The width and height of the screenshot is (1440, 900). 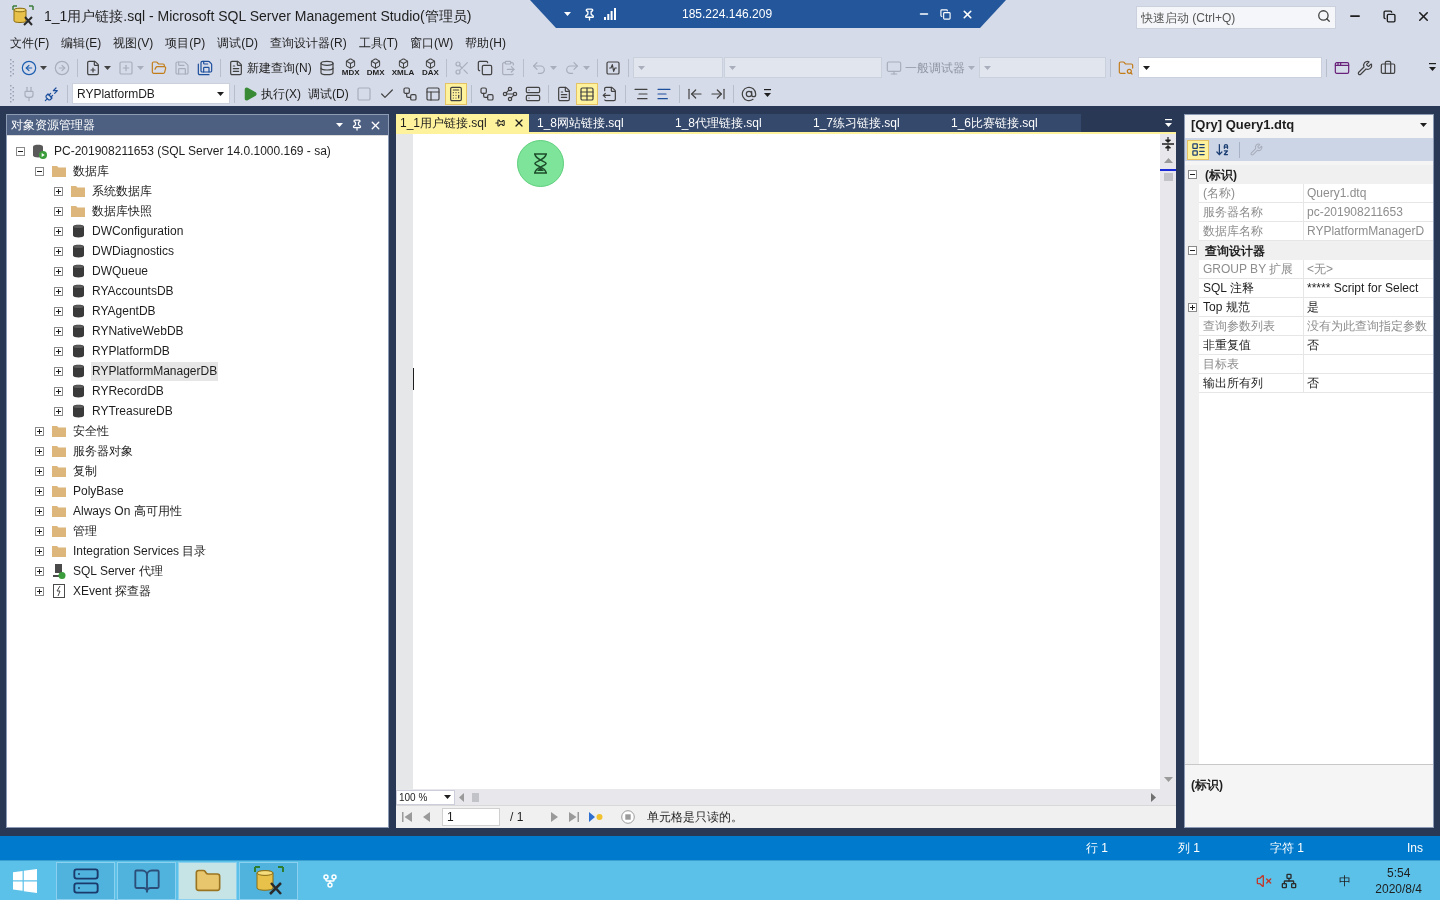 What do you see at coordinates (628, 817) in the screenshot?
I see `stop-circle-icon` at bounding box center [628, 817].